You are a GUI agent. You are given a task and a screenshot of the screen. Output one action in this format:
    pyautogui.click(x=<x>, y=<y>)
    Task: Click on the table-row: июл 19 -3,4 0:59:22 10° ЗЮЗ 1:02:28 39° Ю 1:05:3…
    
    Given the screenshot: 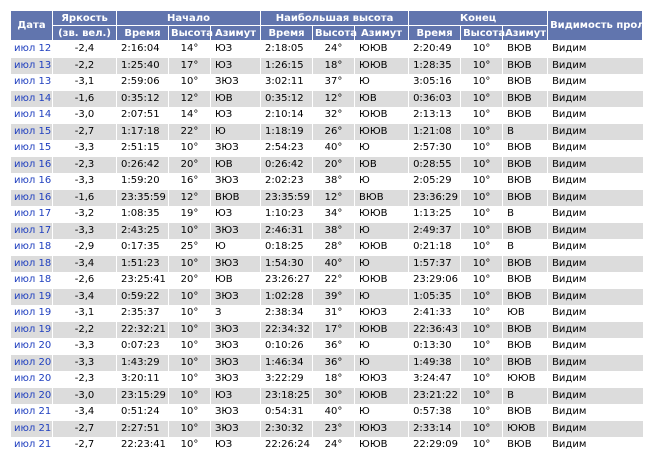 What is the action you would take?
    pyautogui.click(x=326, y=296)
    